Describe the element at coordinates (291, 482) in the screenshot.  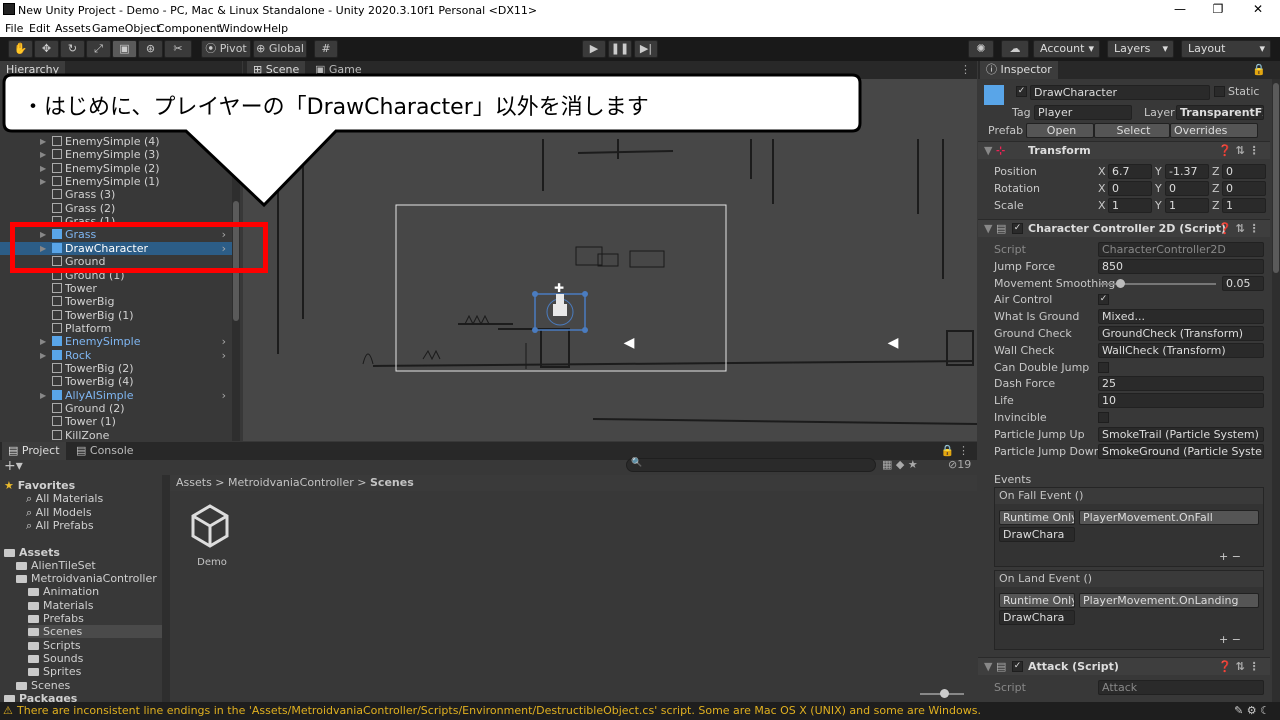
I see `breadcrumb-metroidvania: MetroidvaniaController` at that location.